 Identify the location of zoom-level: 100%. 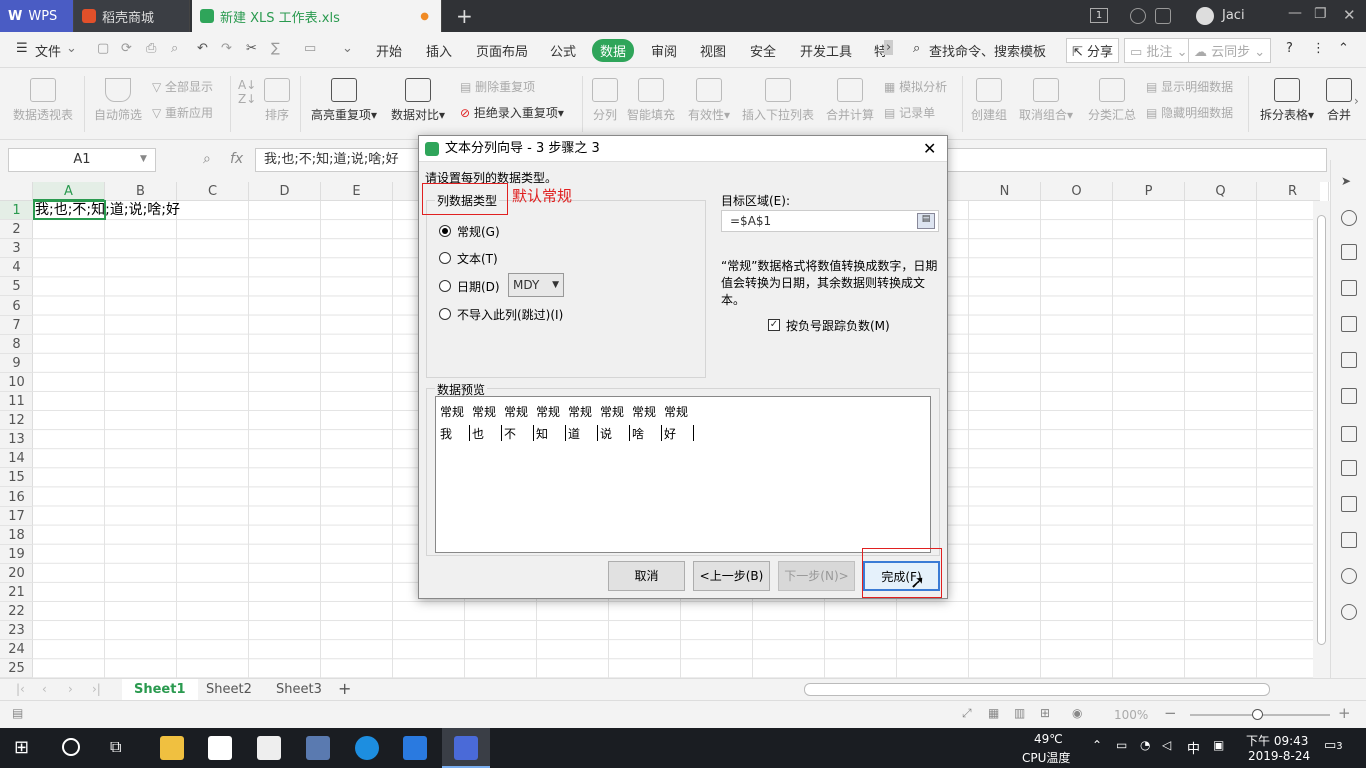
(1131, 715).